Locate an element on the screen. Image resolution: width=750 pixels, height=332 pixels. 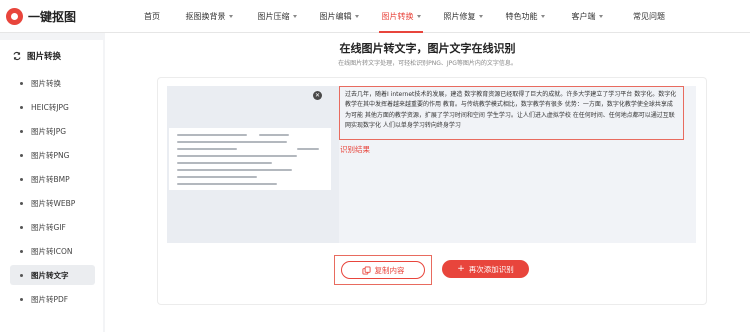
copy-button: 复制内容 is located at coordinates (383, 270).